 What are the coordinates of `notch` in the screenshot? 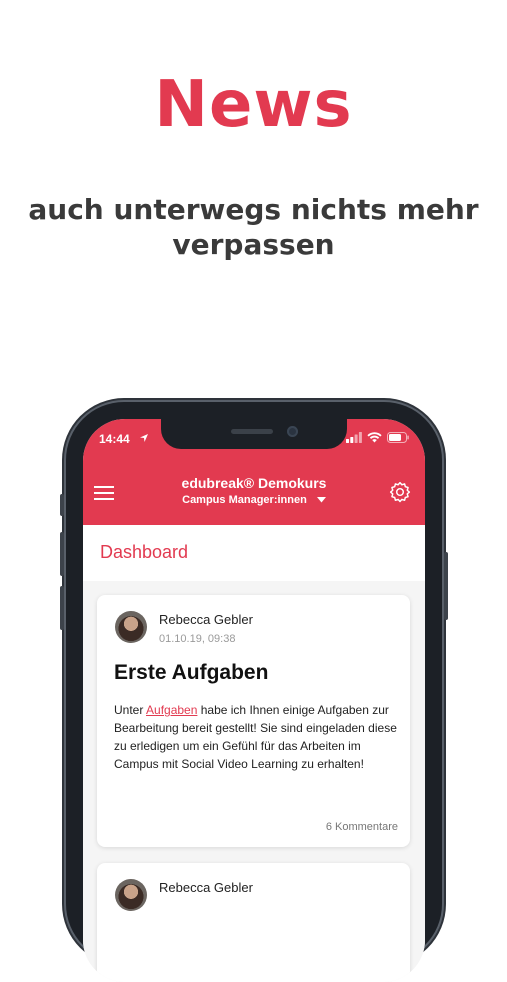 It's located at (254, 434).